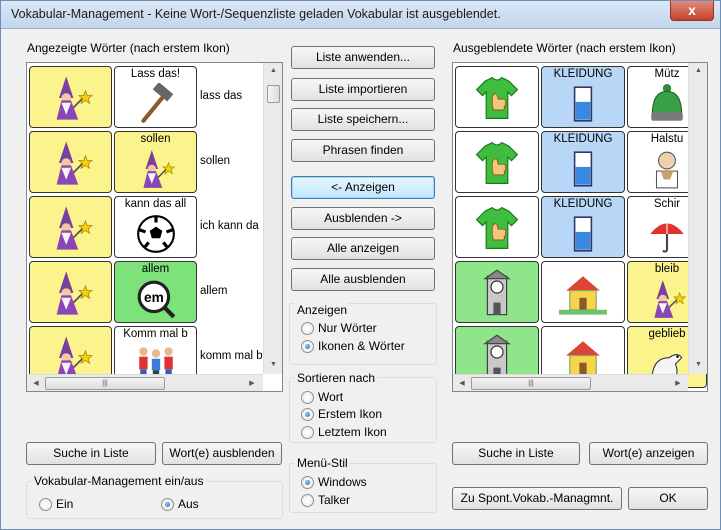  I want to click on radio-label: Ikonen & Wörter, so click(361, 346).